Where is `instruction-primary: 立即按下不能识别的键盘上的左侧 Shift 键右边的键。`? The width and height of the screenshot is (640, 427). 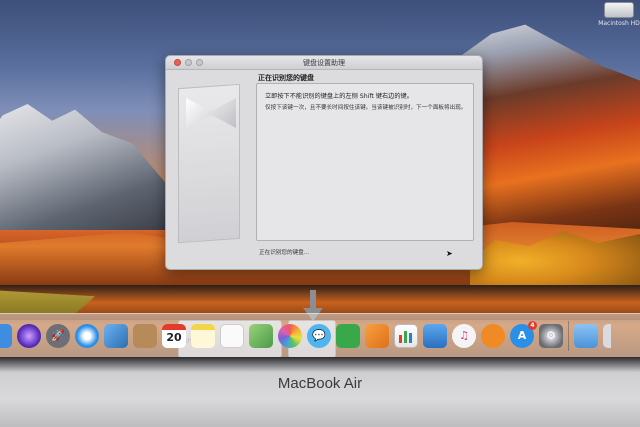 instruction-primary: 立即按下不能识别的键盘上的左侧 Shift 键右边的键。 is located at coordinates (339, 96).